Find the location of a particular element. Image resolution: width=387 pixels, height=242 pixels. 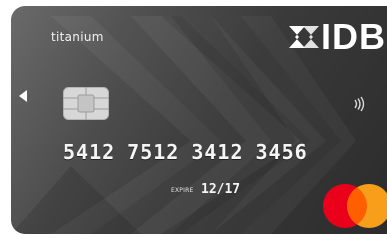

card-number-group-3: 3412 is located at coordinates (217, 152).